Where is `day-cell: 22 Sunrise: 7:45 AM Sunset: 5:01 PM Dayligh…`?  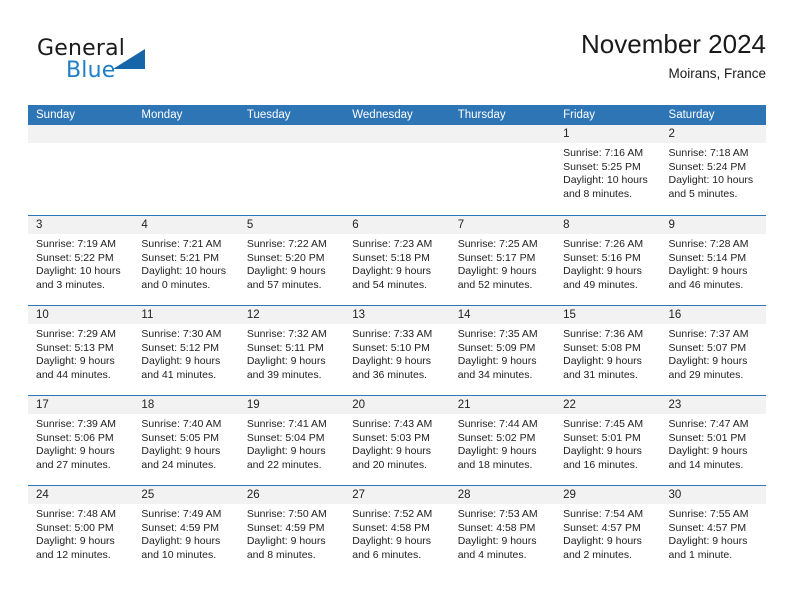
day-cell: 22 Sunrise: 7:45 AM Sunset: 5:01 PM Dayligh… is located at coordinates (608, 440).